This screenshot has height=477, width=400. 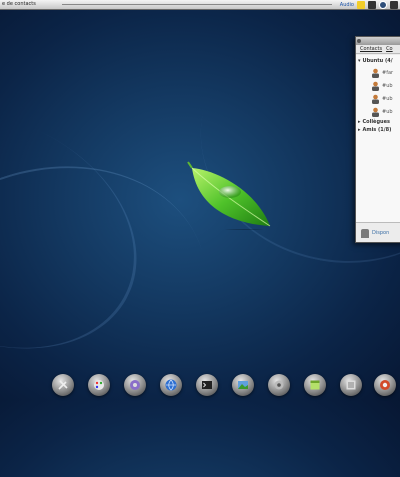 I want to click on system-tray: Audio, so click(x=369, y=4).